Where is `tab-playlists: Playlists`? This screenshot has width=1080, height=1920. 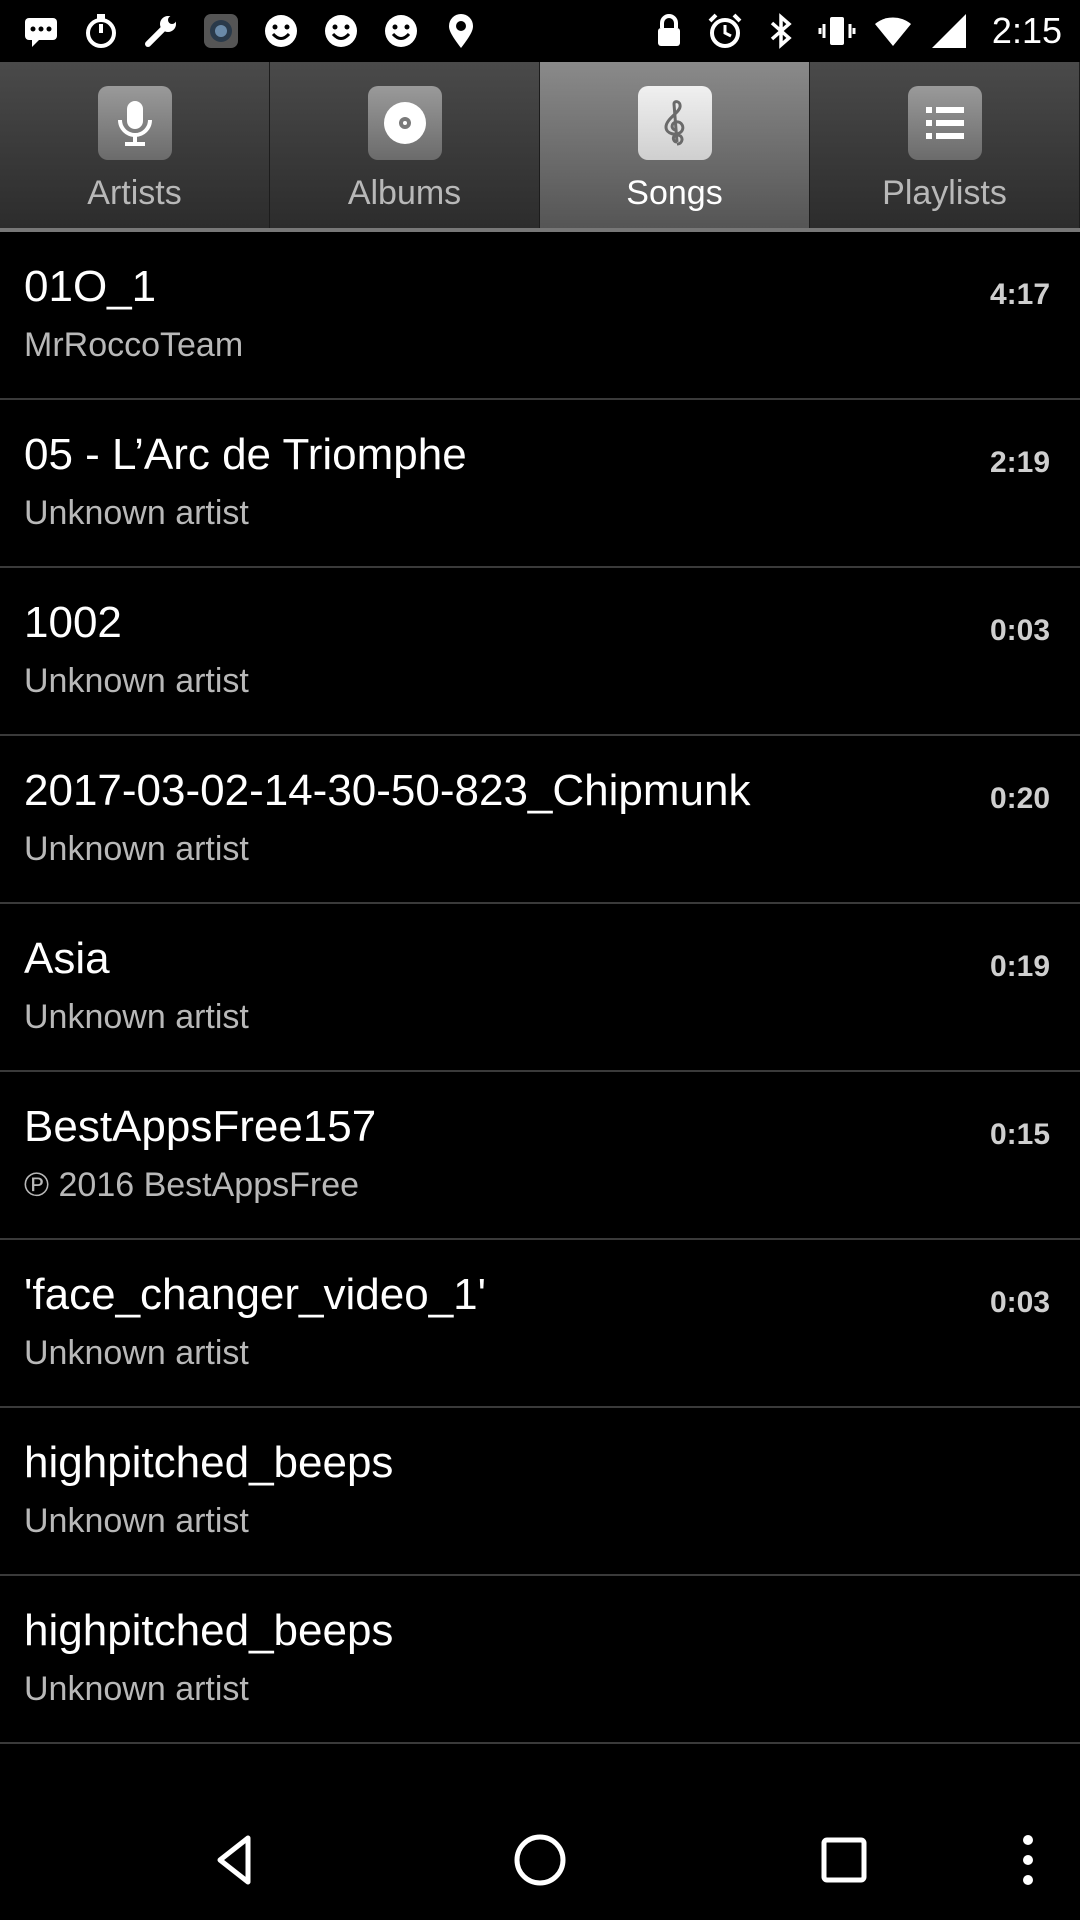 tab-playlists: Playlists is located at coordinates (945, 145).